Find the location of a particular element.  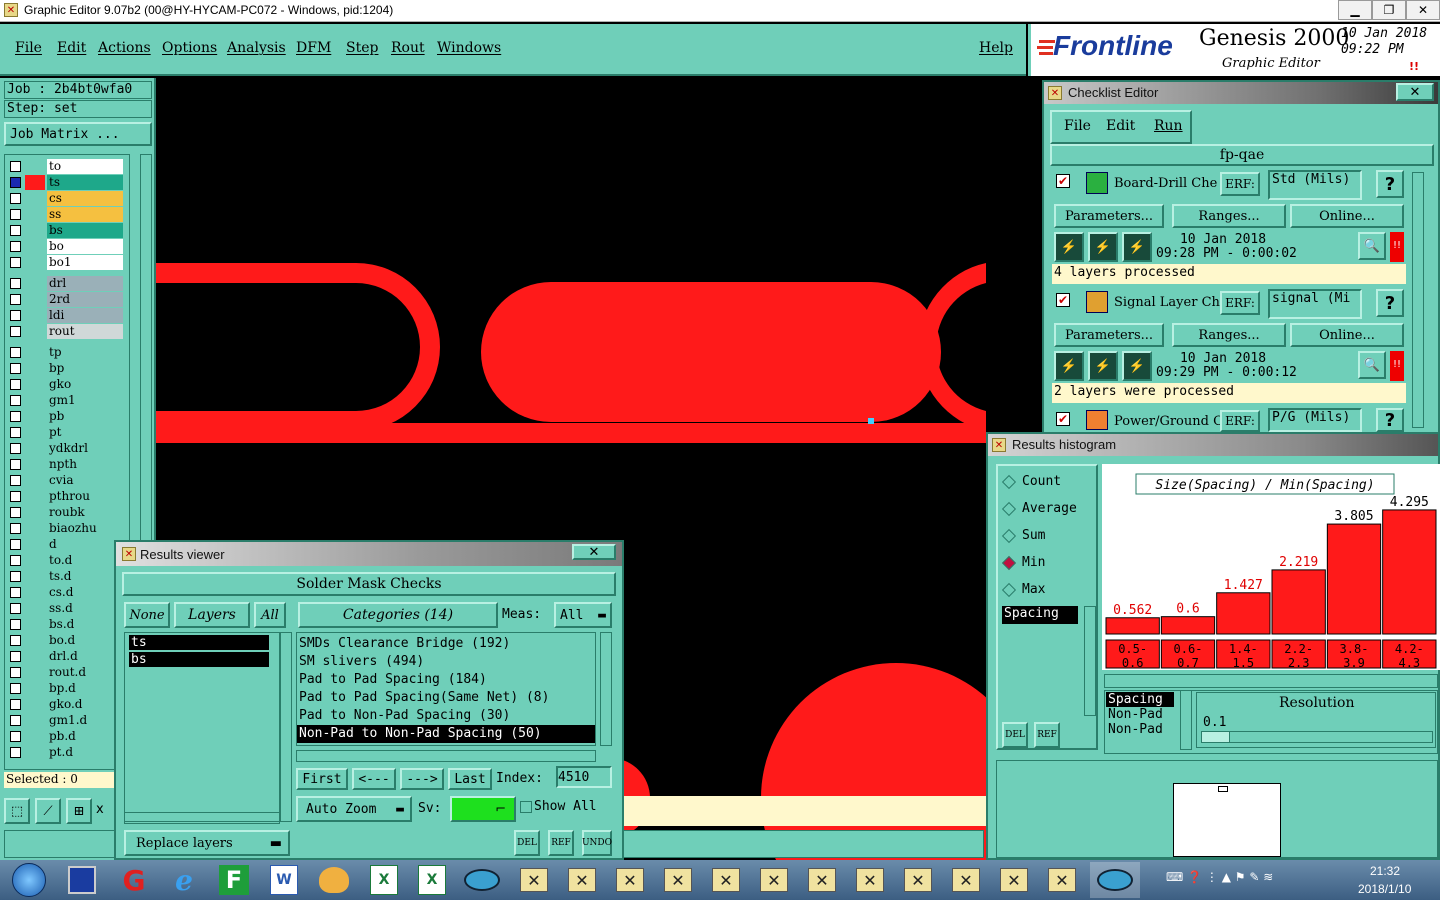

layer-name: bo.d is located at coordinates (85, 640).